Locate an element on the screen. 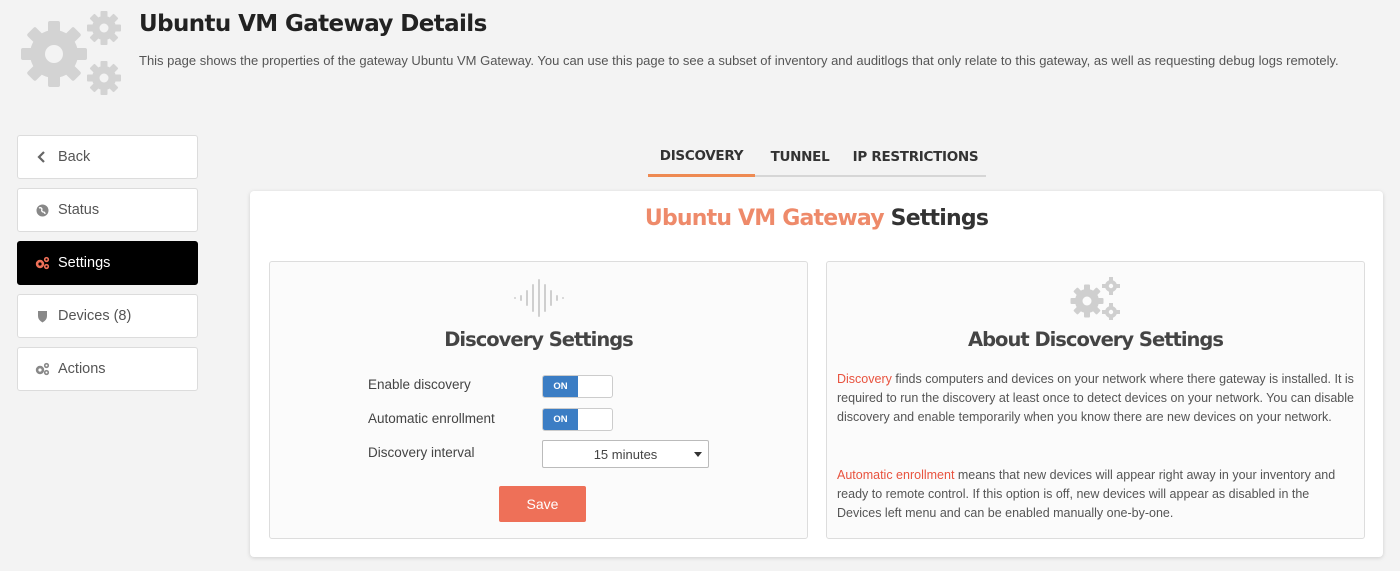 This screenshot has height=571, width=1400. settings-tabs: DISCOVERY TUNNEL IP RESTRICTIONS is located at coordinates (817, 157).